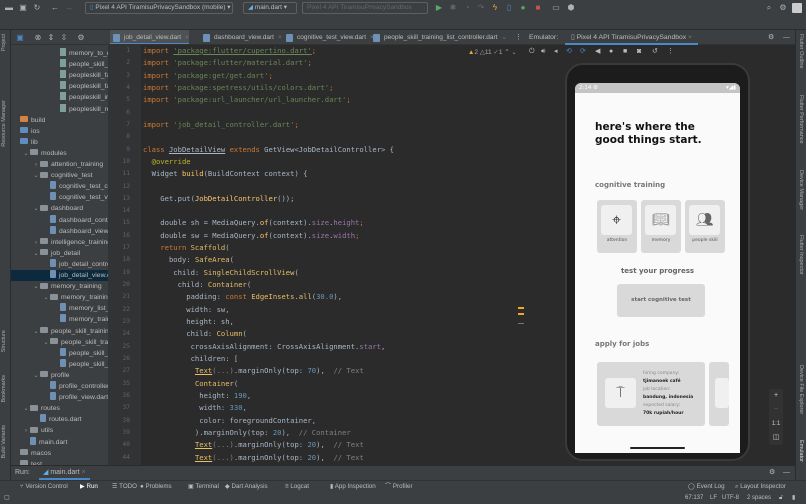 Image resolution: width=806 pixels, height=504 pixels. What do you see at coordinates (59, 86) in the screenshot?
I see `tree-item: peopleskill_face_to_f` at bounding box center [59, 86].